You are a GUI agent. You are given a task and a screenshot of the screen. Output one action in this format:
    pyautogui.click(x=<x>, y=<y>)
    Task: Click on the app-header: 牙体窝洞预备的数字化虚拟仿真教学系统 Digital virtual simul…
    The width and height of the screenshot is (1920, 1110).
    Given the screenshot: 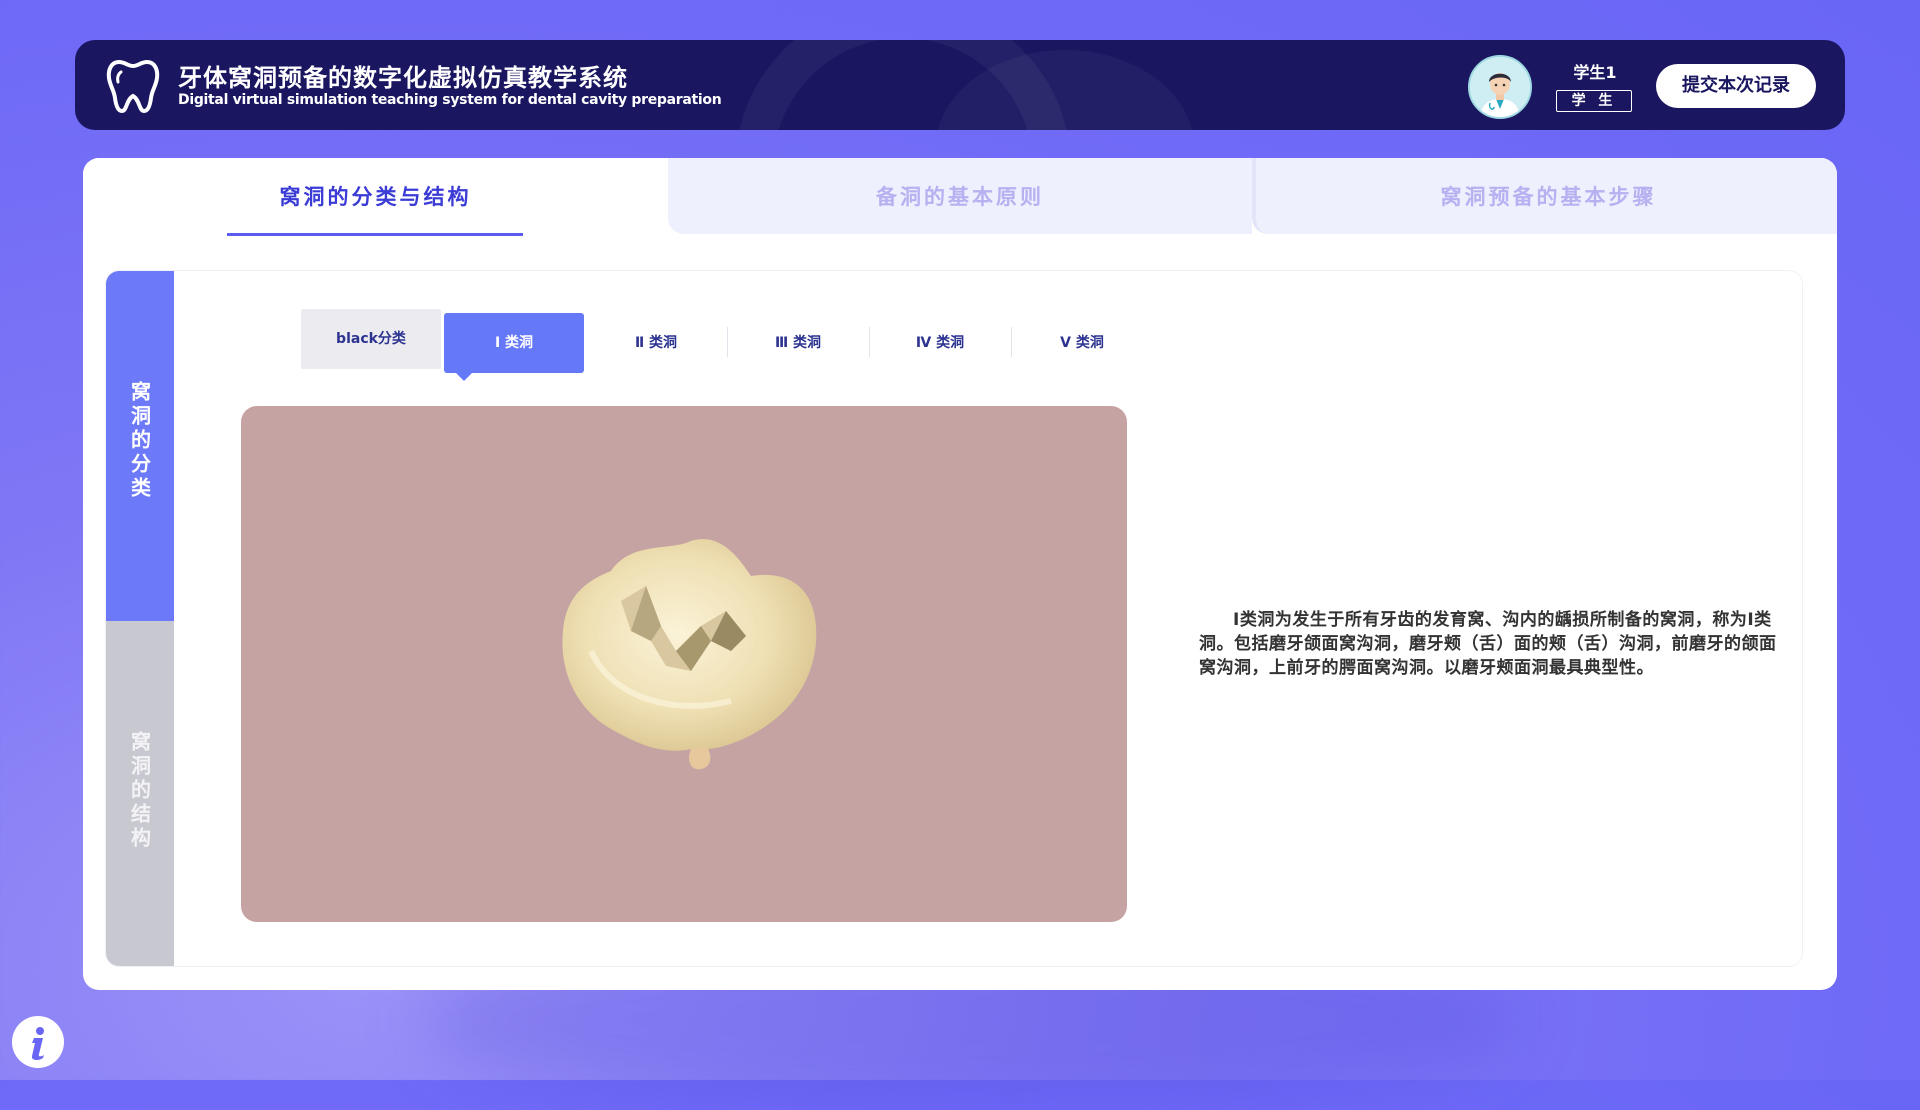 What is the action you would take?
    pyautogui.click(x=960, y=85)
    